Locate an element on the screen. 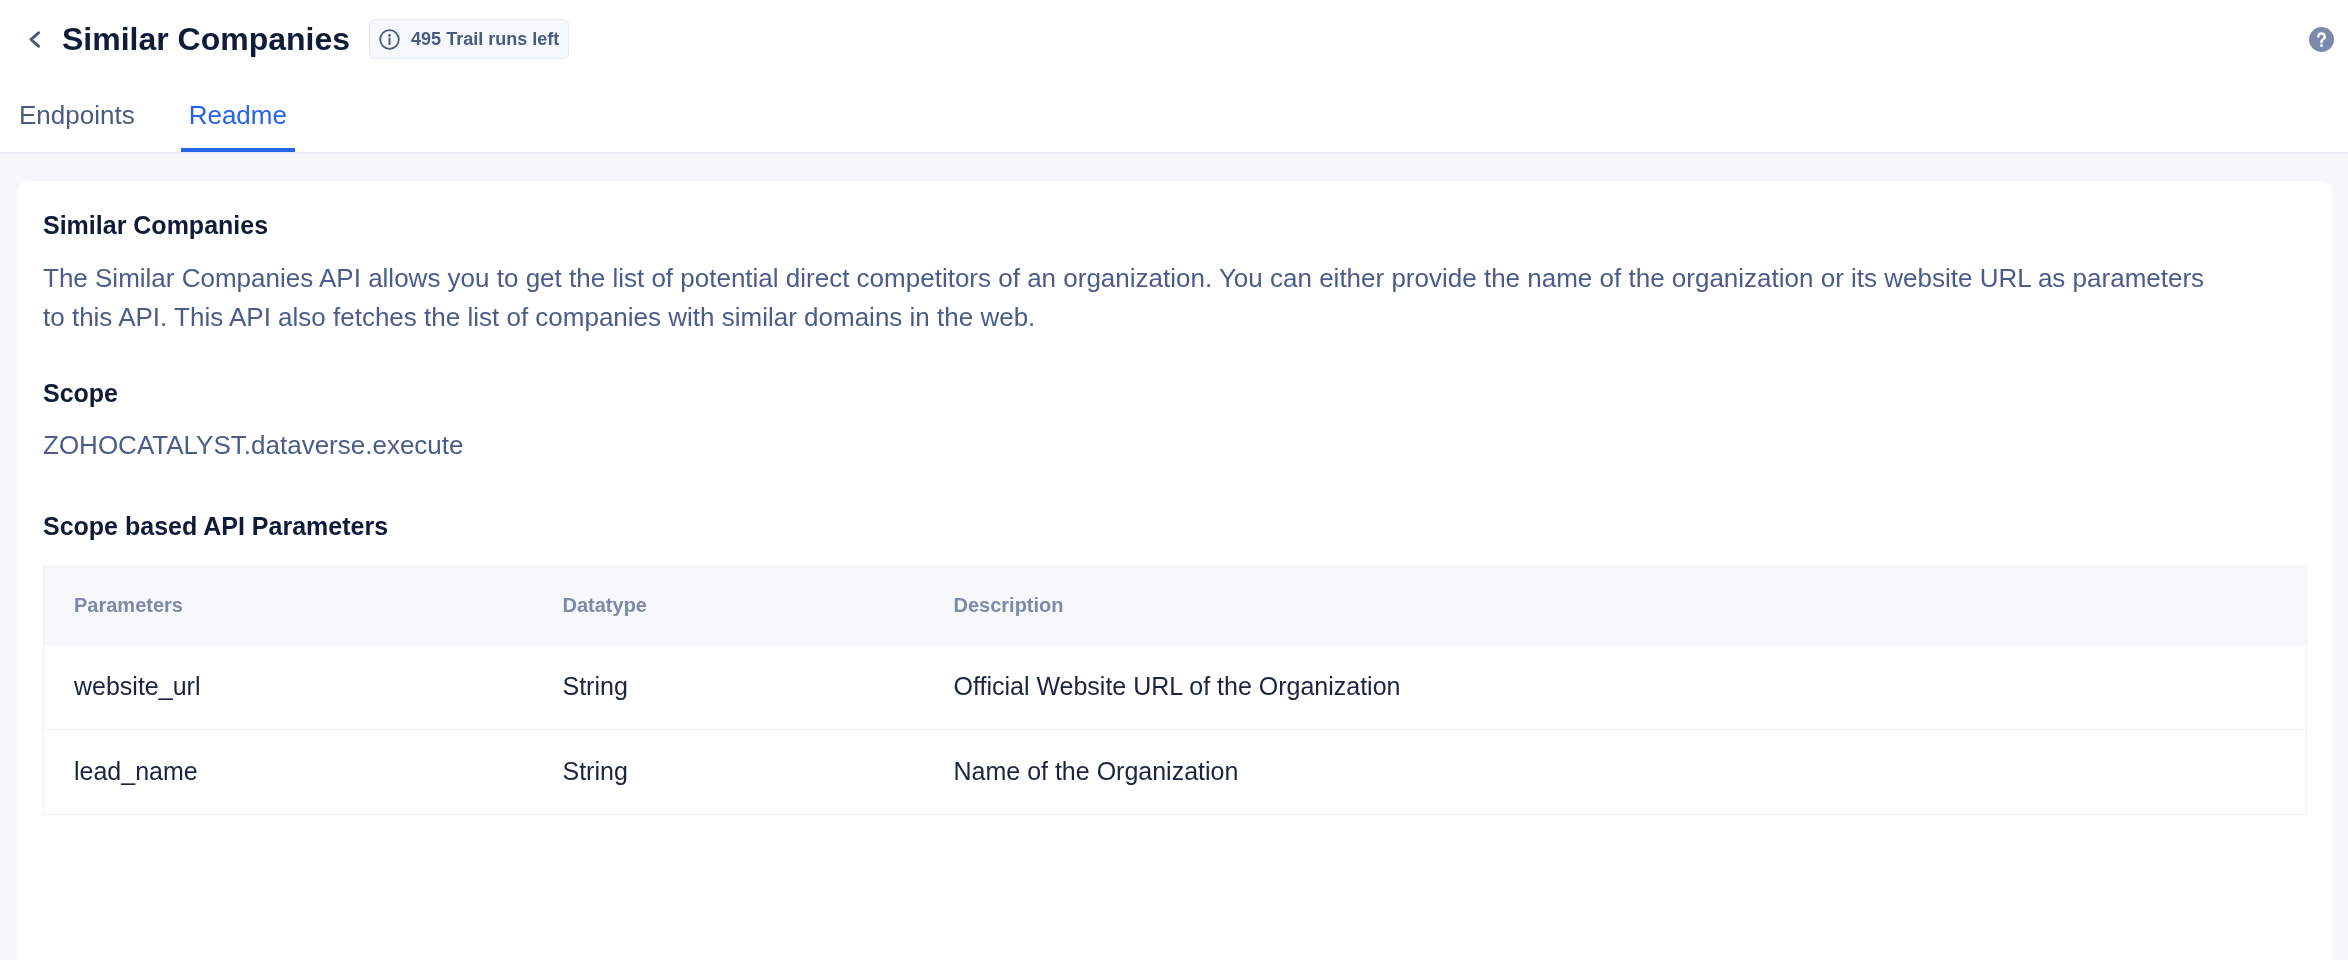  section-heading: Similar Companies is located at coordinates (156, 225).